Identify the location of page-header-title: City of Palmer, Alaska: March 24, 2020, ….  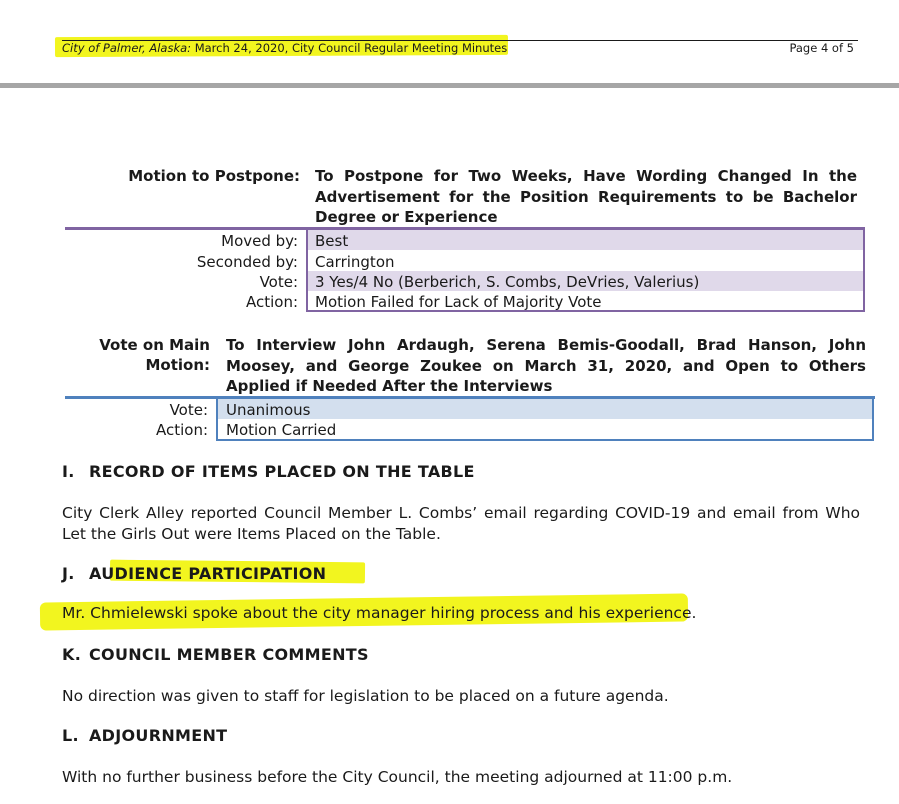
(284, 48).